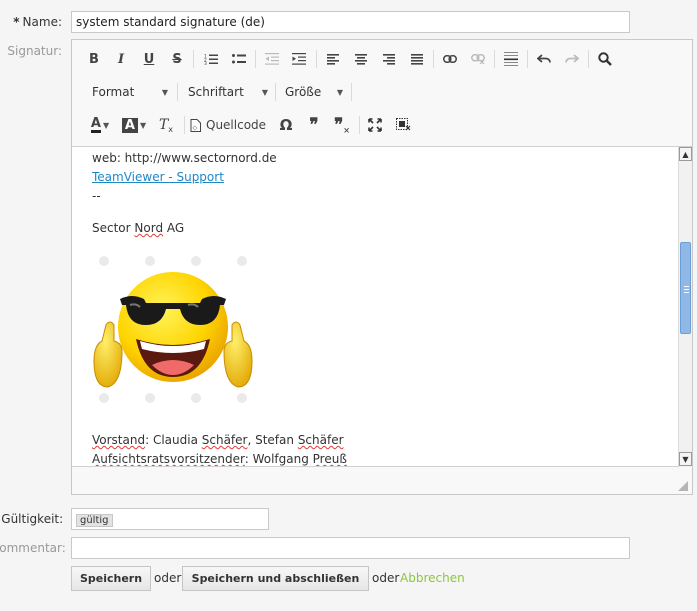 This screenshot has width=697, height=611. I want to click on align-justify-icon, so click(417, 59).